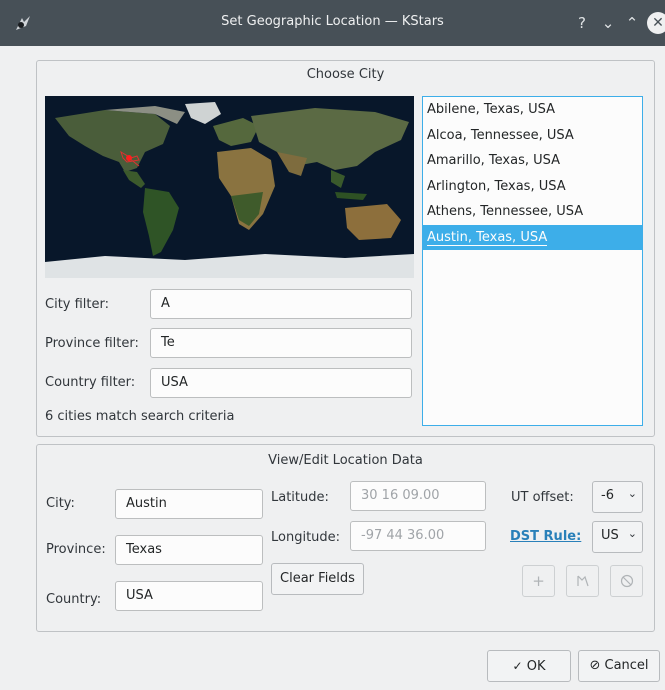 The image size is (665, 690). Describe the element at coordinates (418, 536) in the screenshot. I see `longitude-field: -97 44 36.00` at that location.